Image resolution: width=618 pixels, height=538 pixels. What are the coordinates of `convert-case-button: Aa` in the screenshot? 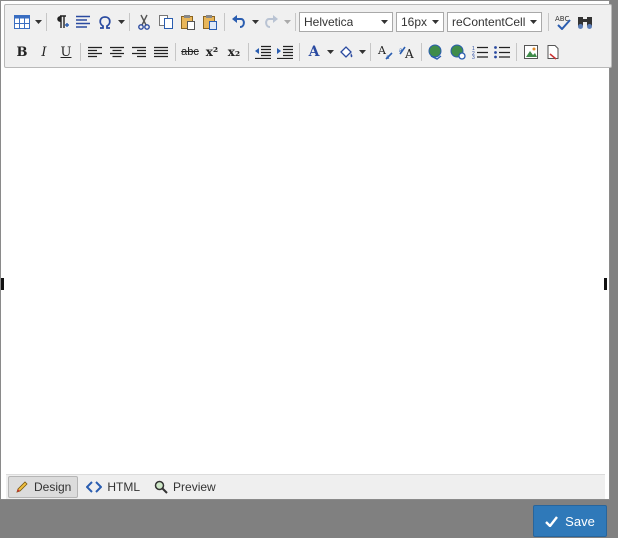 It's located at (407, 52).